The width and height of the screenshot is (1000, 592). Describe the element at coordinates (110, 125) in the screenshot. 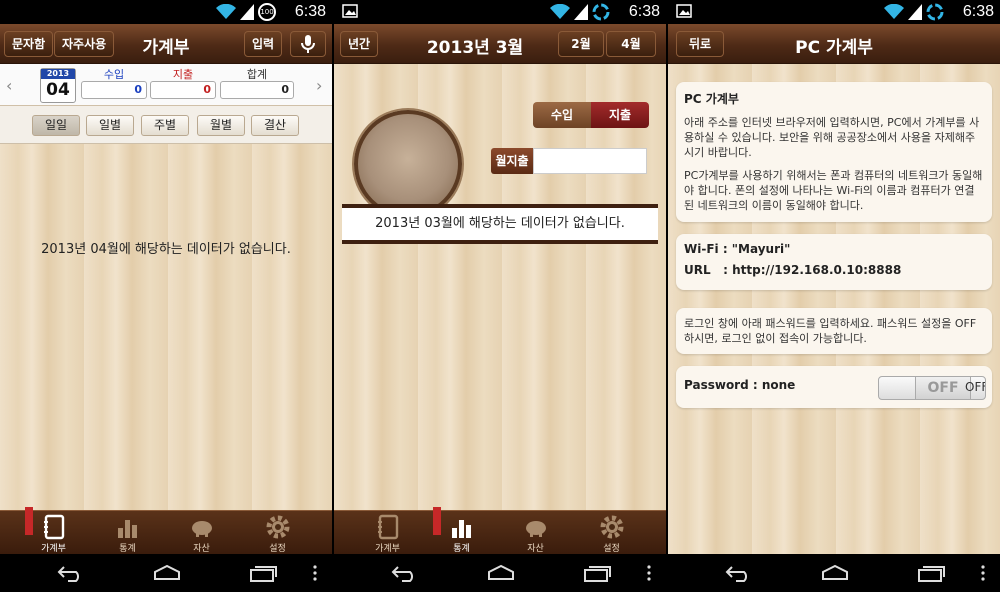

I see `period-by-day: 일별` at that location.